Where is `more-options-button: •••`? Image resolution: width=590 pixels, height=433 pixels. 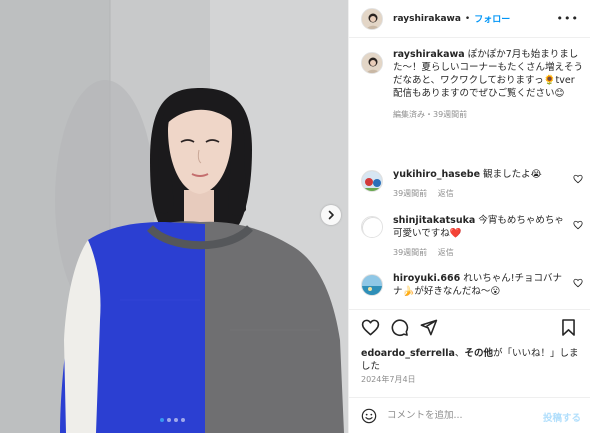 more-options-button: ••• is located at coordinates (568, 18).